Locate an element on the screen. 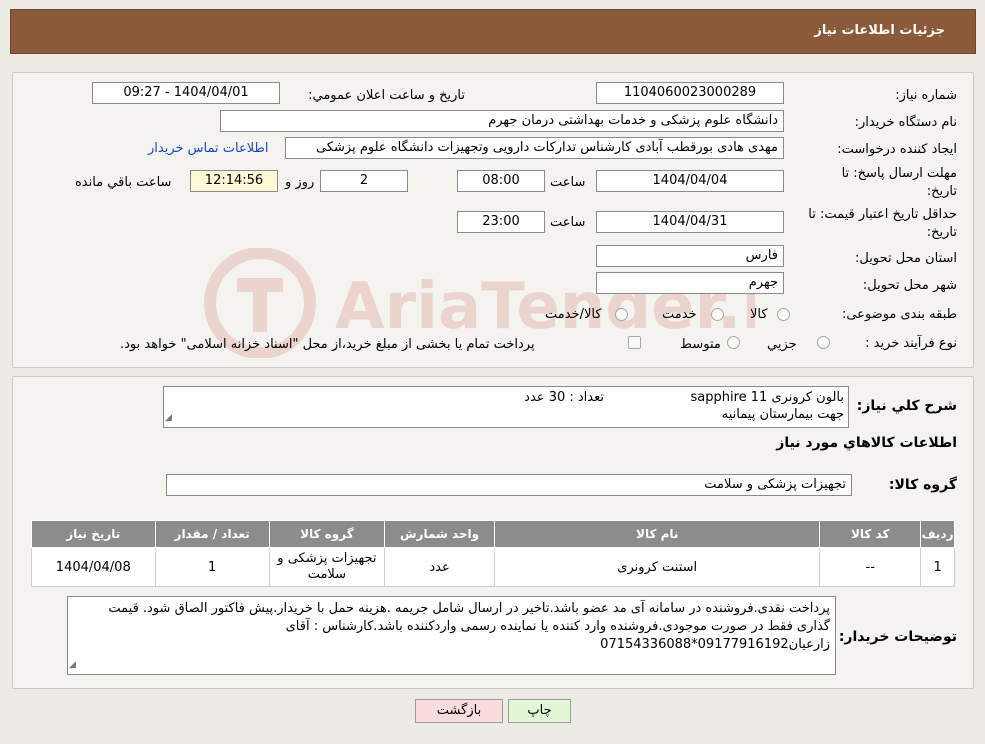 The width and height of the screenshot is (985, 744). category-goods-label: کالا is located at coordinates (759, 314).